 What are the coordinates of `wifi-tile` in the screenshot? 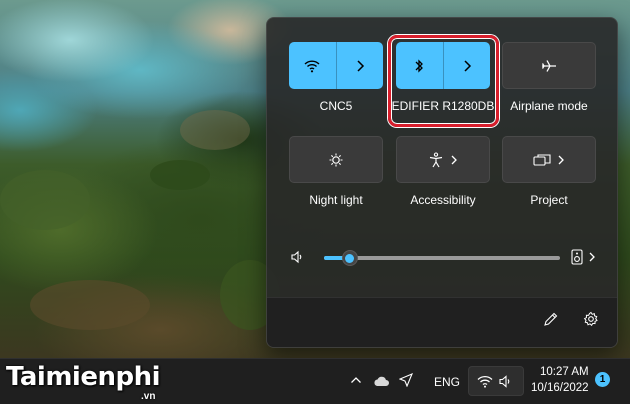 It's located at (336, 65).